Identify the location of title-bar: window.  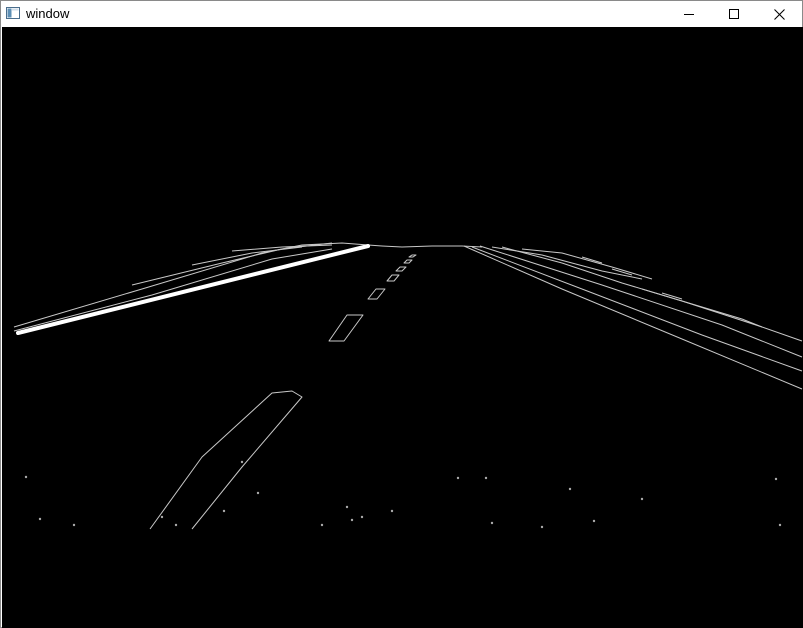
(401, 14).